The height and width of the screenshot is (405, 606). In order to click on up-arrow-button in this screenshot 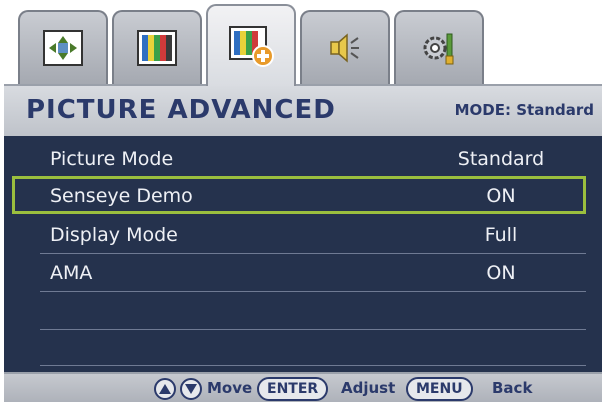, I will do `click(165, 389)`.